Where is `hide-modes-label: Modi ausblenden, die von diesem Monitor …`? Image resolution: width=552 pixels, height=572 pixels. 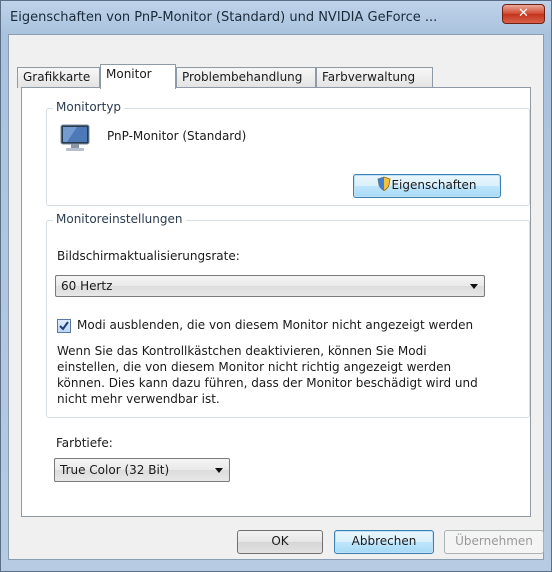
hide-modes-label: Modi ausblenden, die von diesem Monitor … is located at coordinates (275, 325).